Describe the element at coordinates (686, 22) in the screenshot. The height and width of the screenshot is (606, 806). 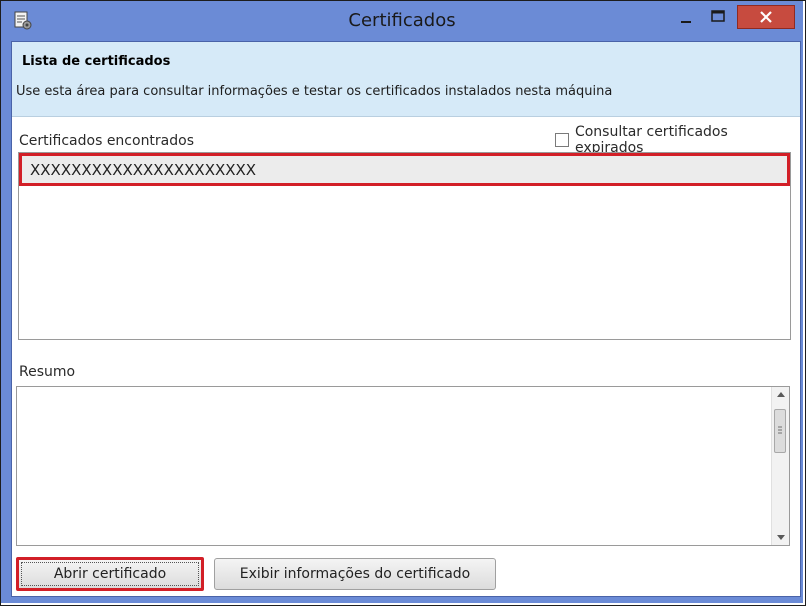
I see `minimize-icon` at that location.